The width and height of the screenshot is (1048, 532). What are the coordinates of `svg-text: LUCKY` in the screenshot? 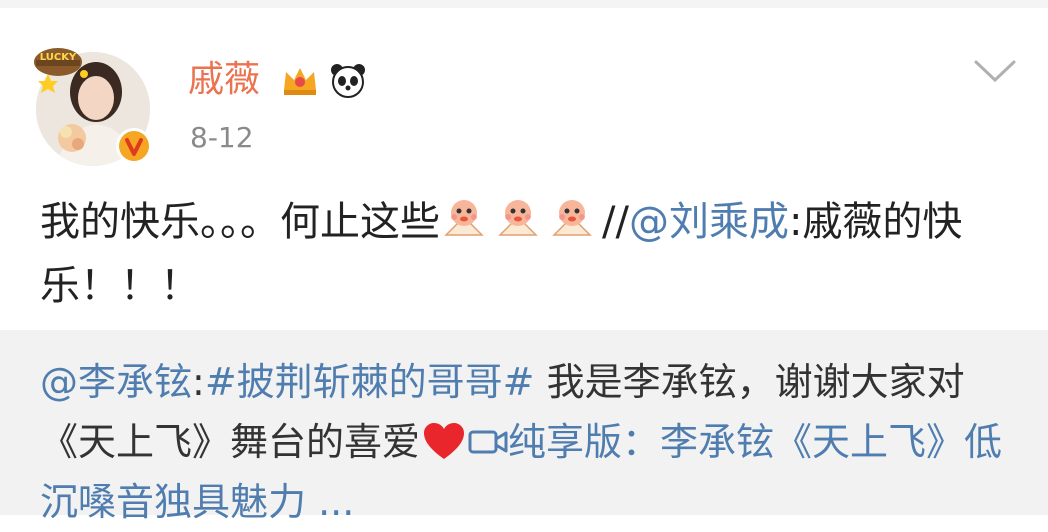 It's located at (58, 57).